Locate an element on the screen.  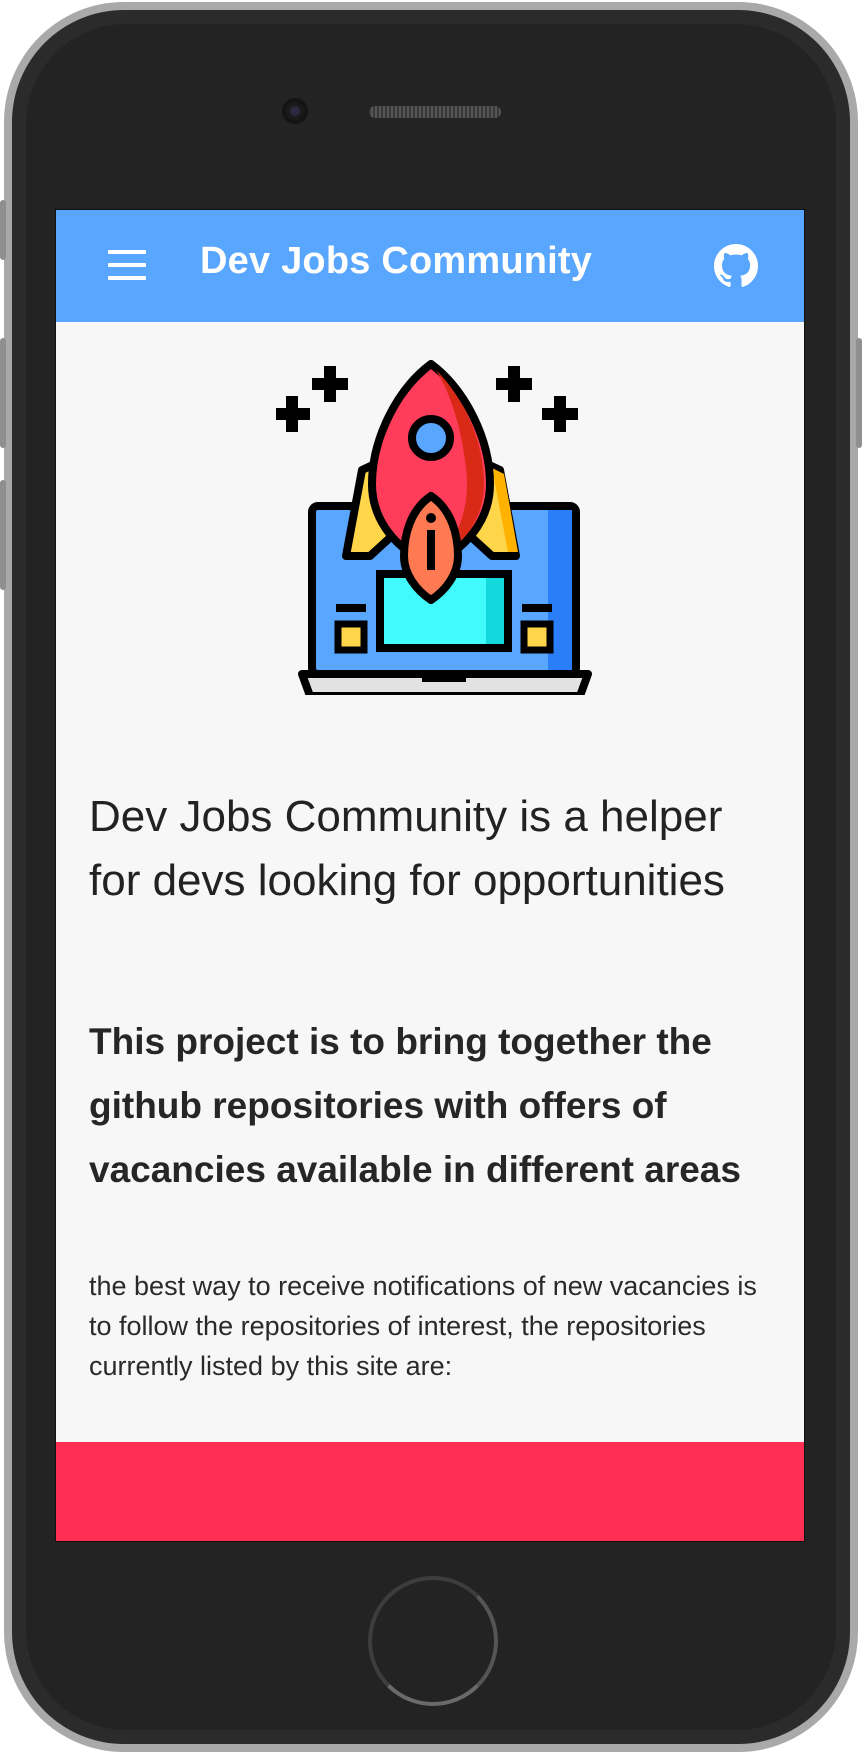
volume-down-button is located at coordinates (3, 535).